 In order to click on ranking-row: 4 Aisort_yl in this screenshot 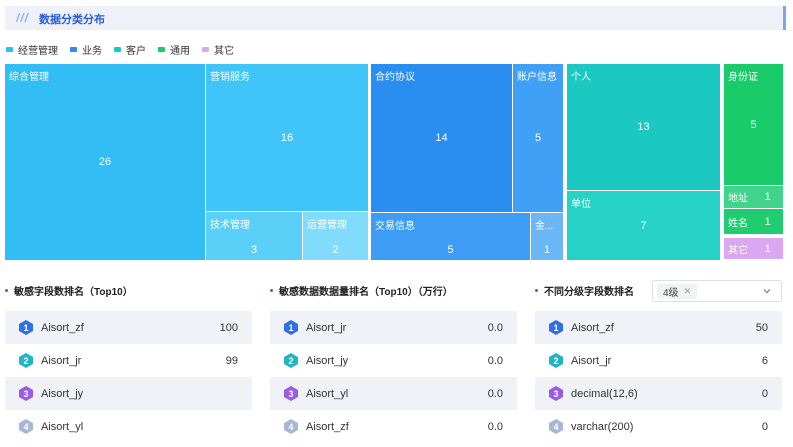, I will do `click(128, 426)`.